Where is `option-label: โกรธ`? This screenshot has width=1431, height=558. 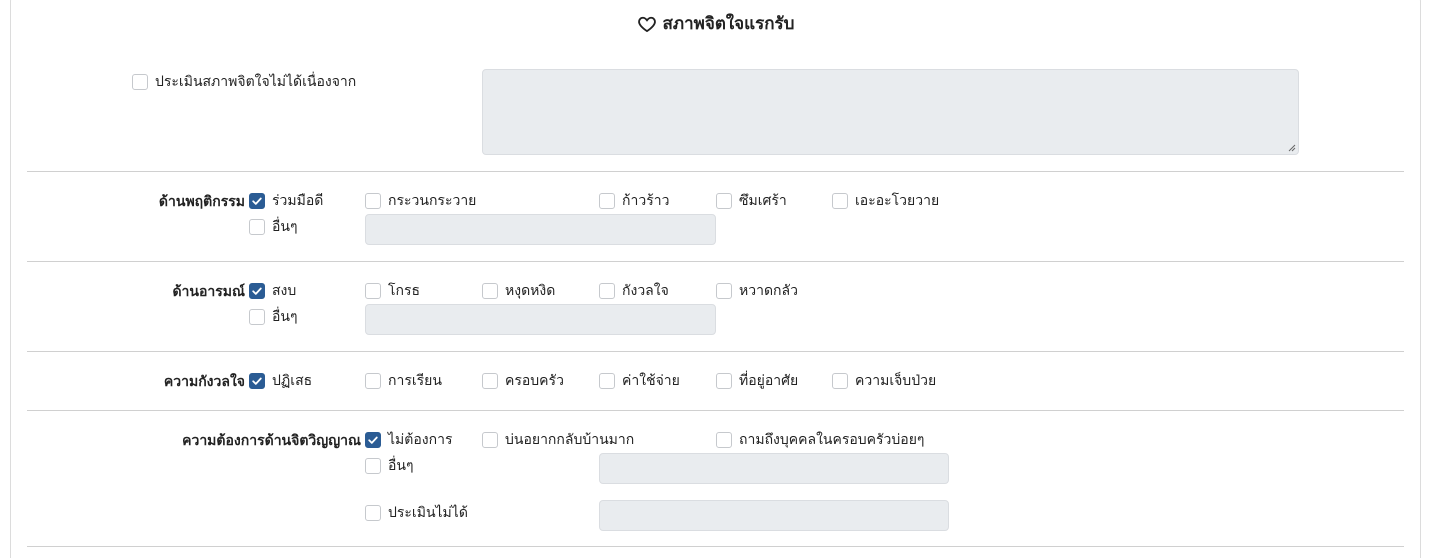 option-label: โกรธ is located at coordinates (404, 291).